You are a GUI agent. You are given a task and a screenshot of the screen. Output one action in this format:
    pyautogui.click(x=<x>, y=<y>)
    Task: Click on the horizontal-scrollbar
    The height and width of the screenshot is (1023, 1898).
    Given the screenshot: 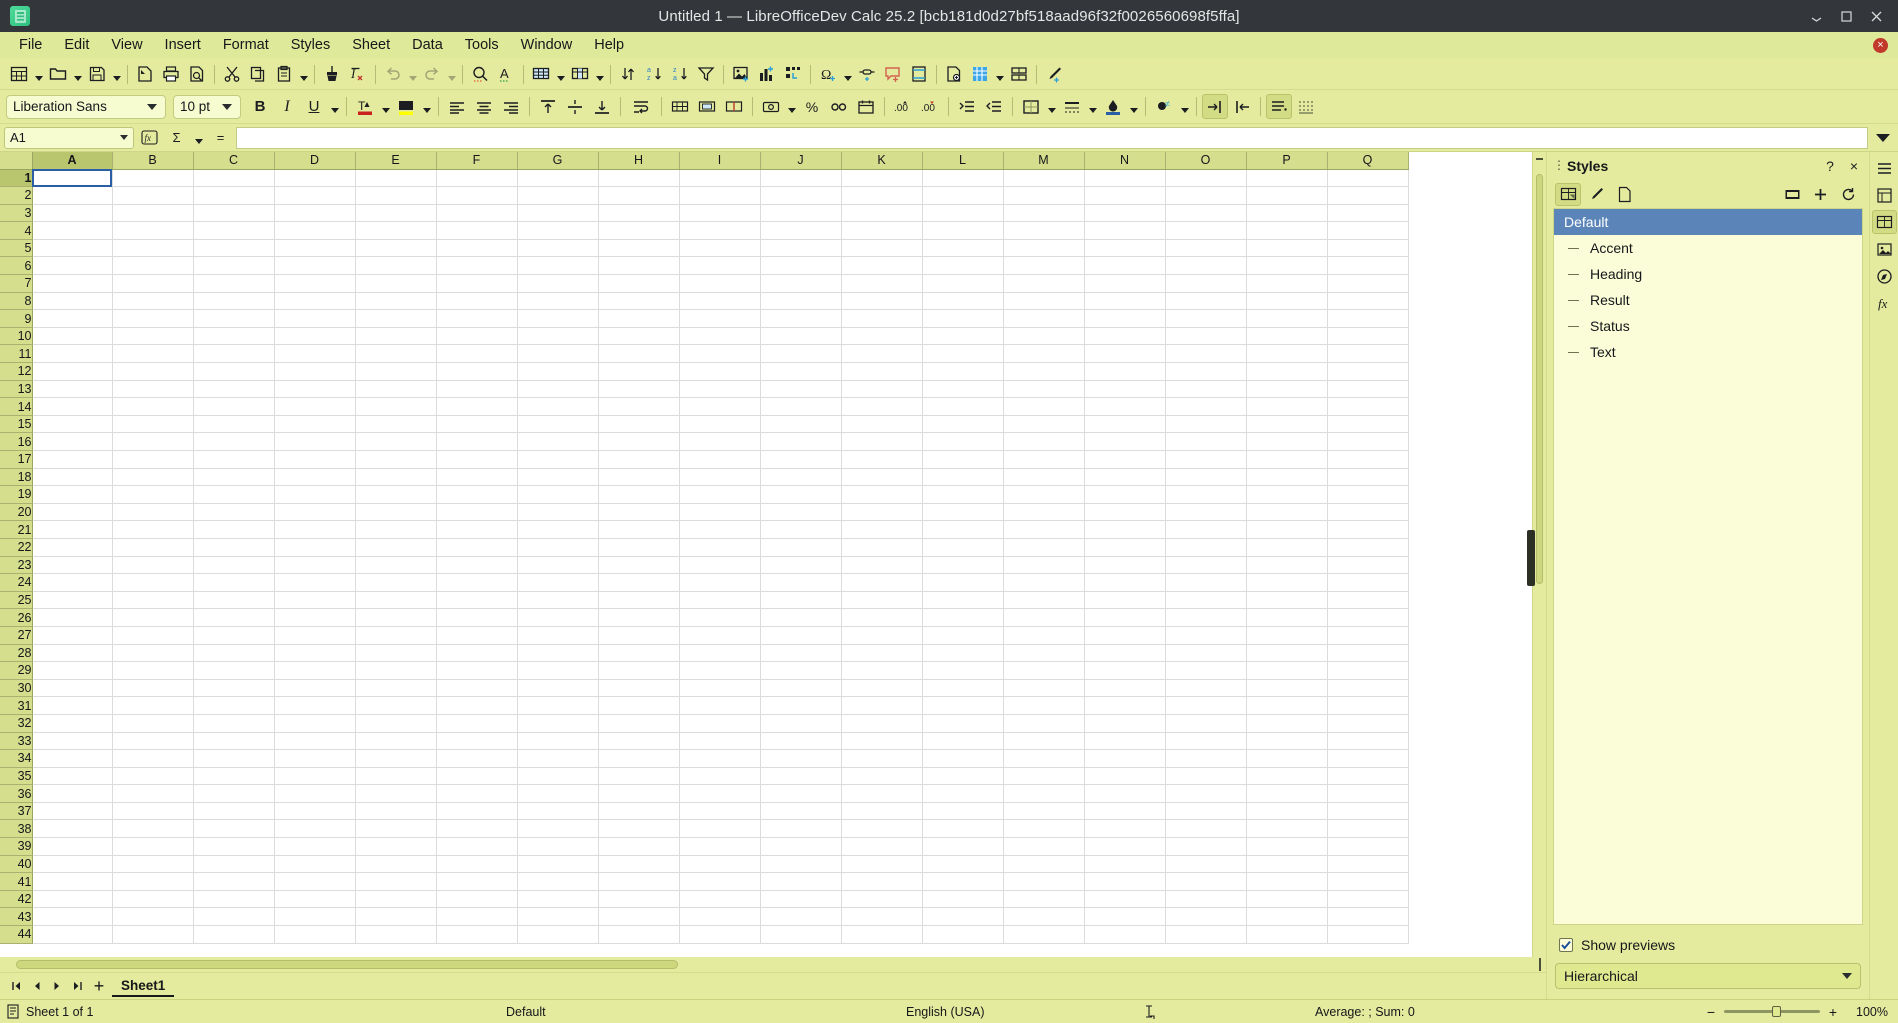 What is the action you would take?
    pyautogui.click(x=769, y=964)
    